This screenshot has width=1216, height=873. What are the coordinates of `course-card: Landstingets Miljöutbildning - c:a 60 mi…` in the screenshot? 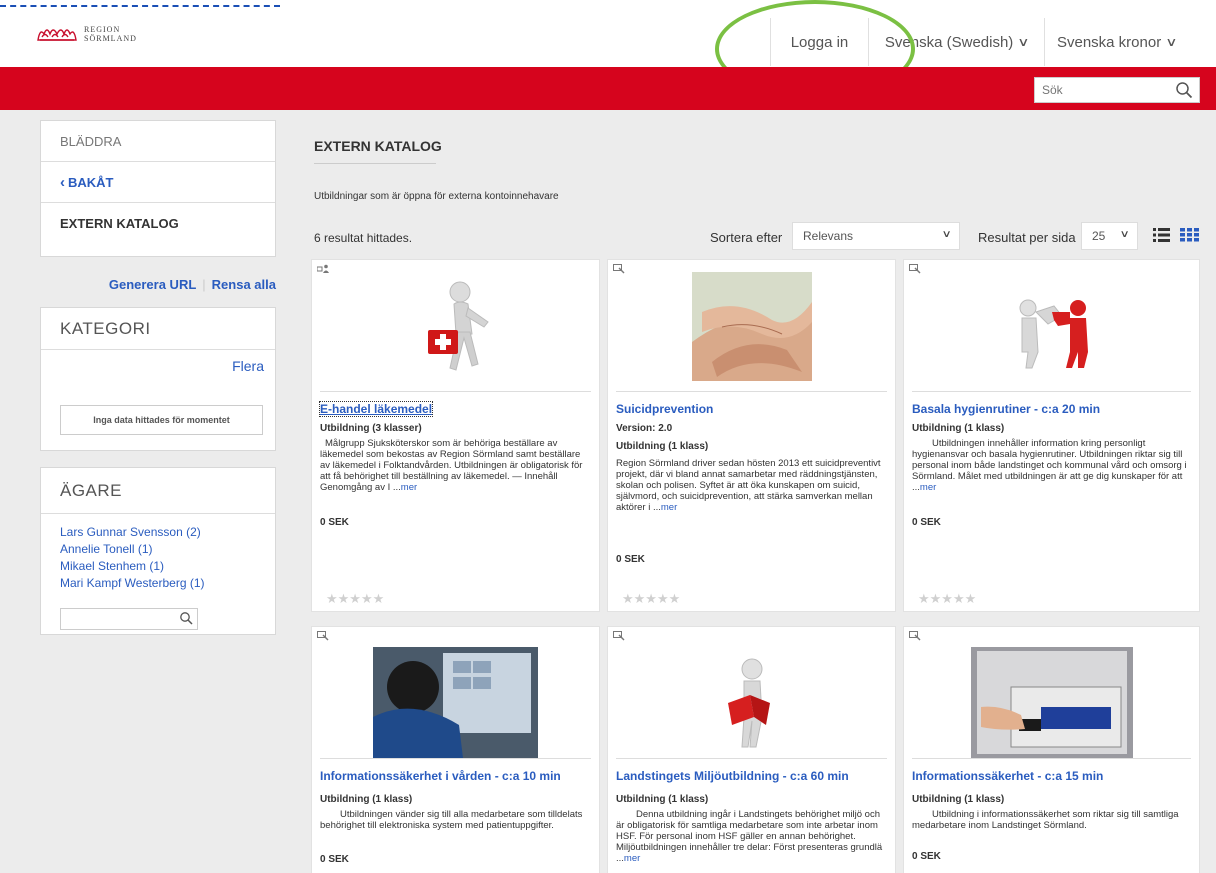 It's located at (751, 749).